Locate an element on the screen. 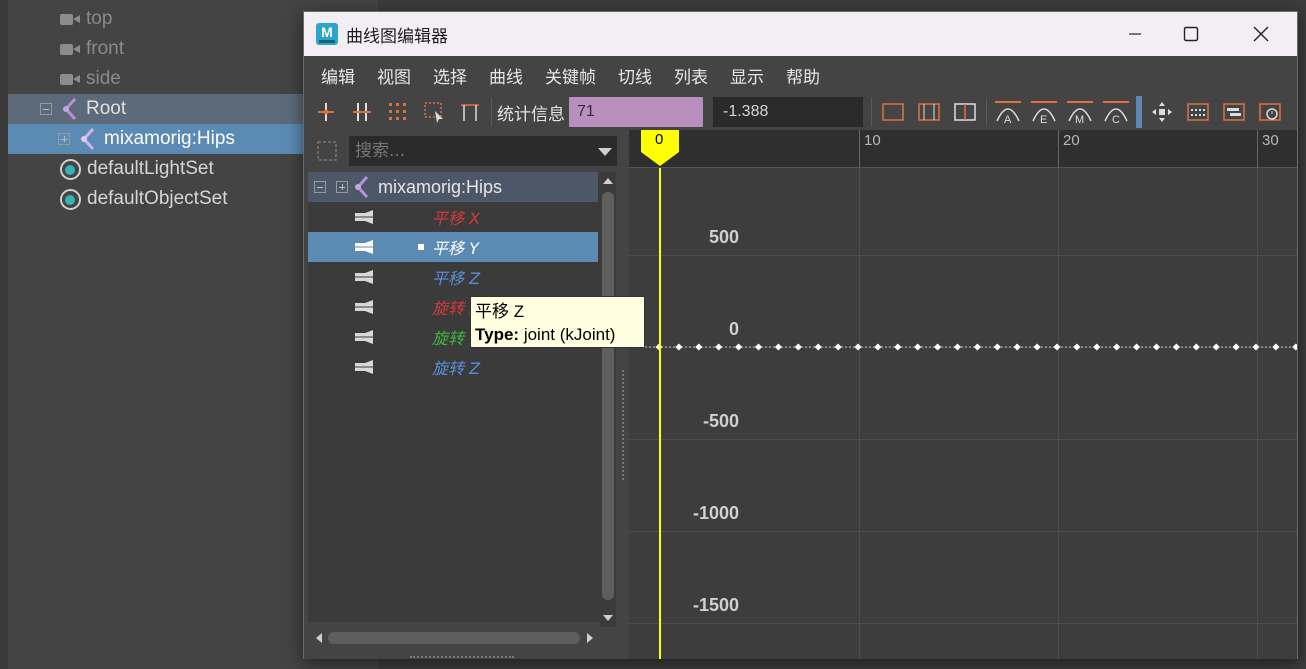 This screenshot has height=669, width=1306. chevron-down-icon is located at coordinates (605, 152).